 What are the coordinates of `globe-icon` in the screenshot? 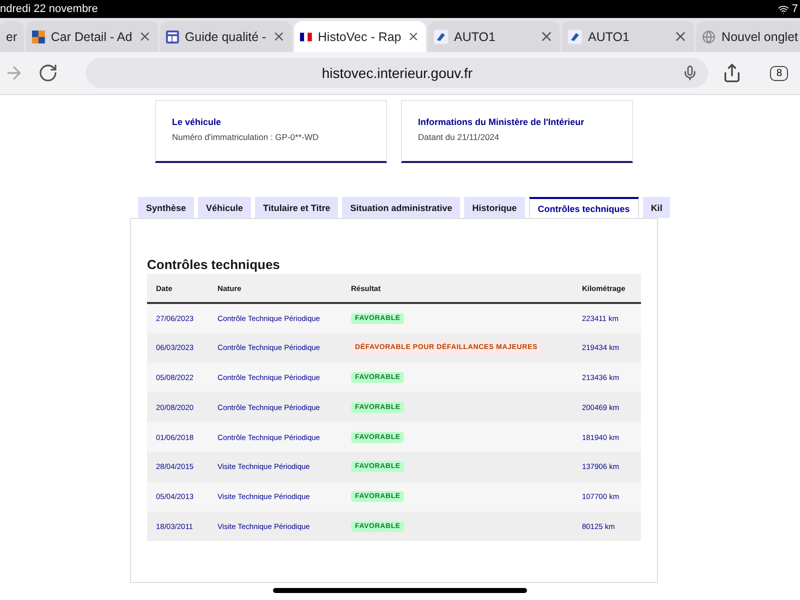 It's located at (709, 37).